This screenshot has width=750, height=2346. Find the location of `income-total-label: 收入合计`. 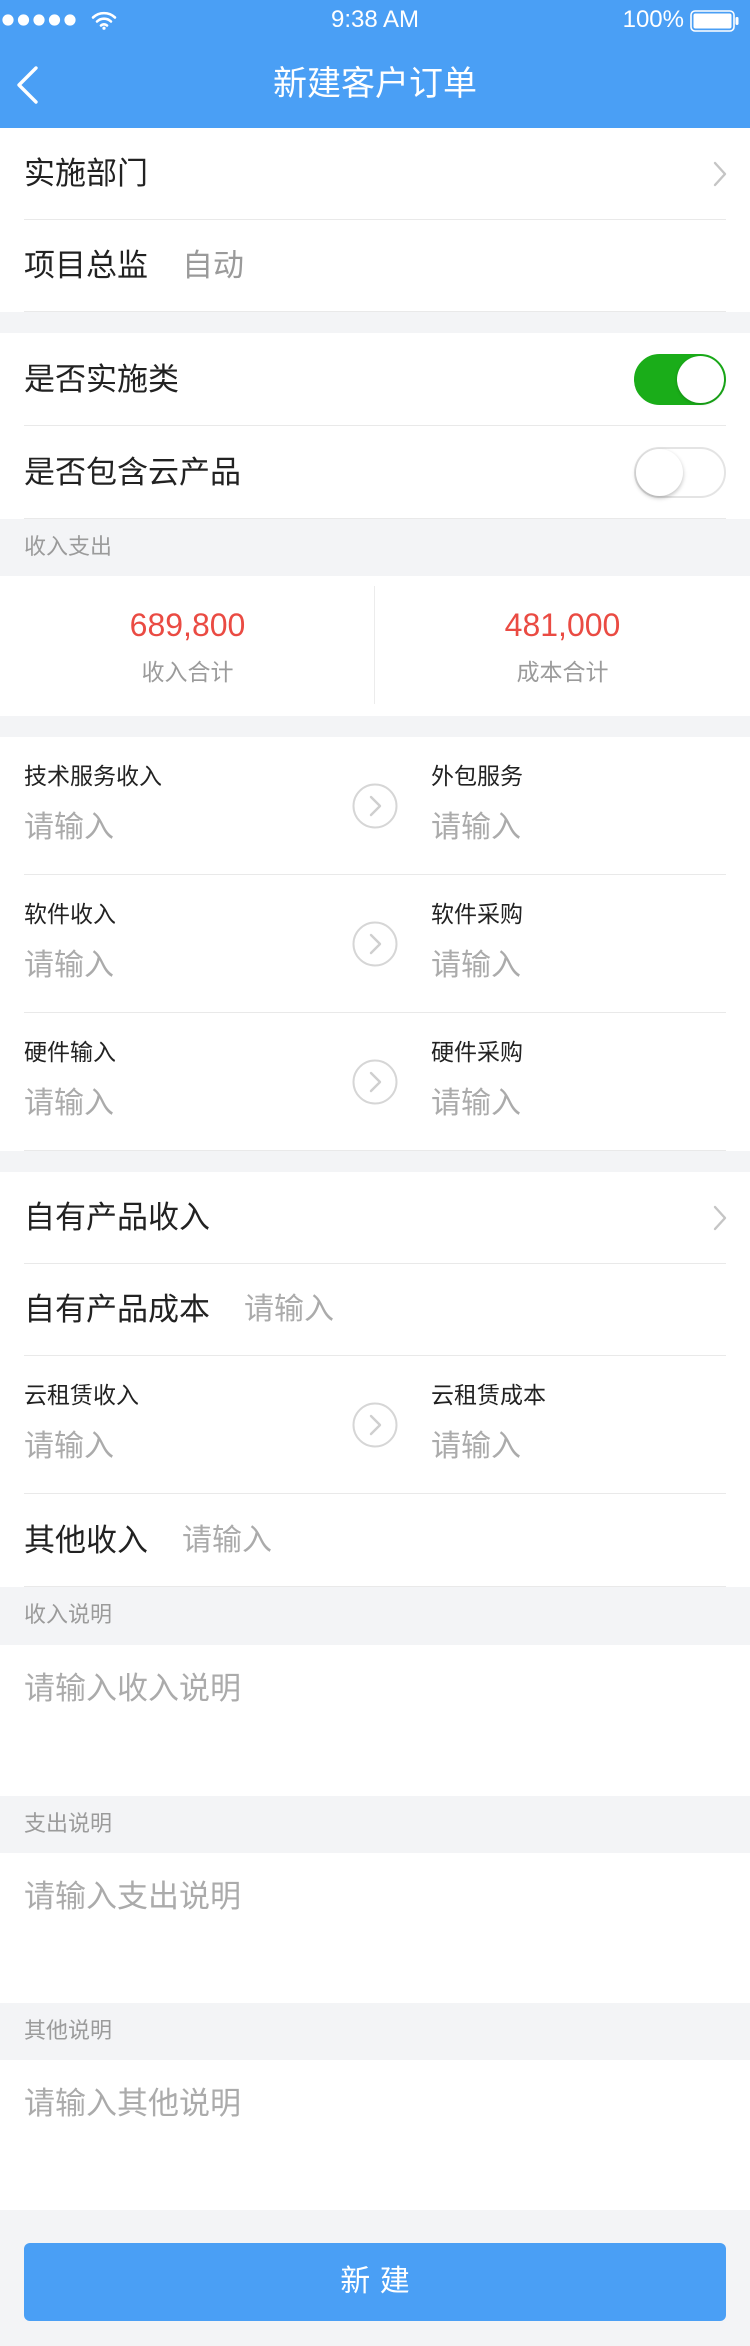

income-total-label: 收入合计 is located at coordinates (187, 673).